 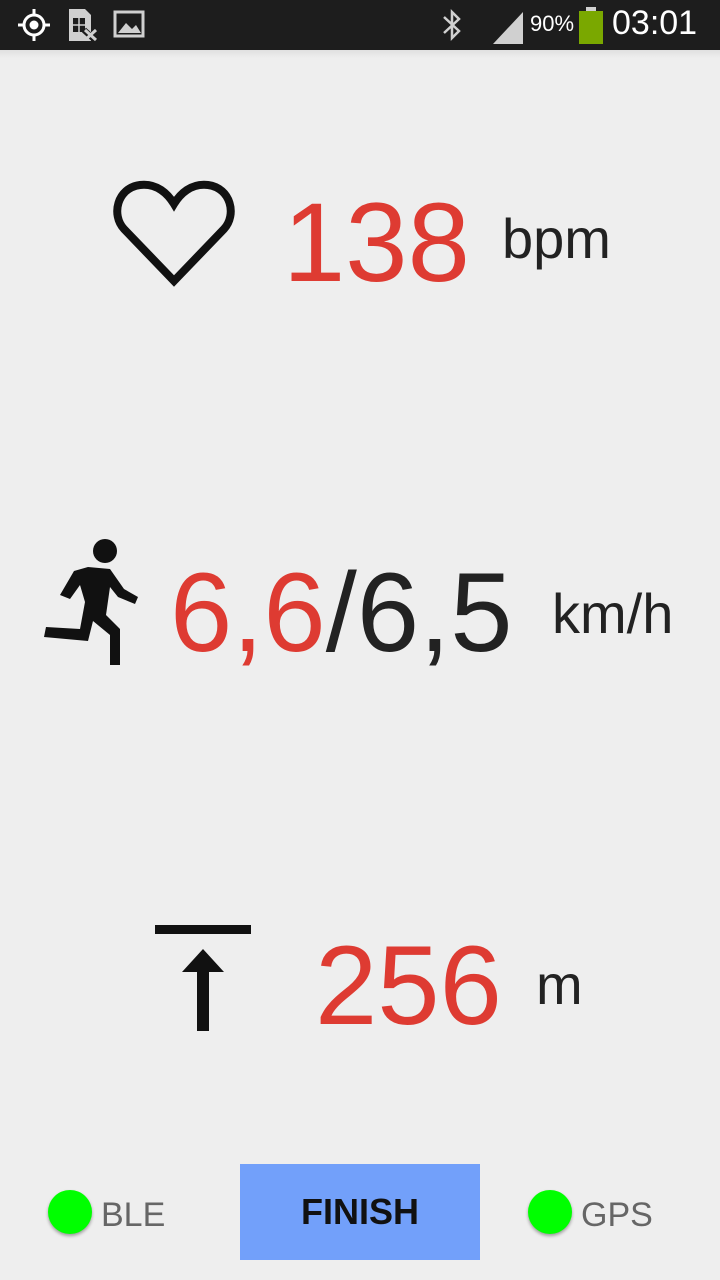 I want to click on bluetooth-icon, so click(x=452, y=27).